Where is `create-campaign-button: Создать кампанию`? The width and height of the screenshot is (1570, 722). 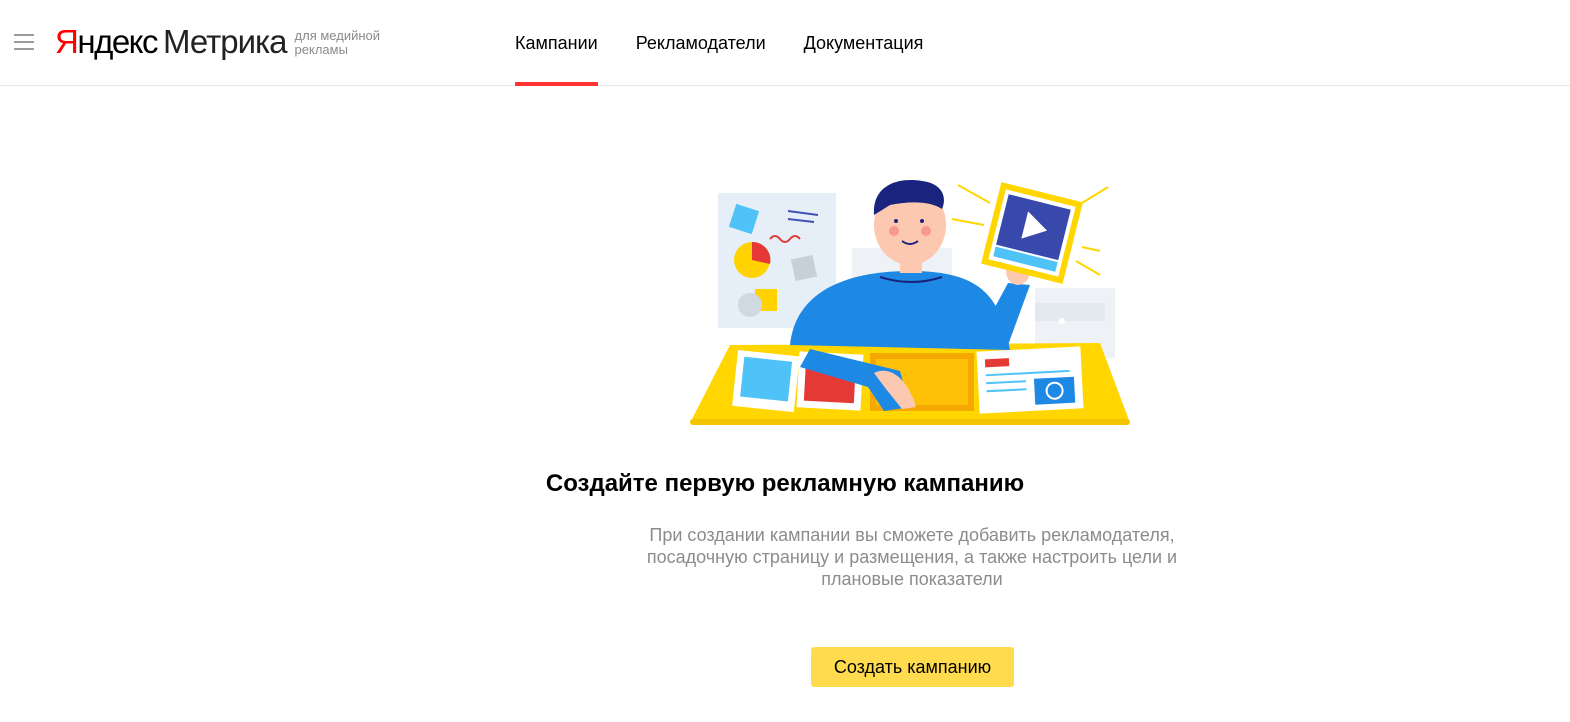
create-campaign-button: Создать кампанию is located at coordinates (912, 667).